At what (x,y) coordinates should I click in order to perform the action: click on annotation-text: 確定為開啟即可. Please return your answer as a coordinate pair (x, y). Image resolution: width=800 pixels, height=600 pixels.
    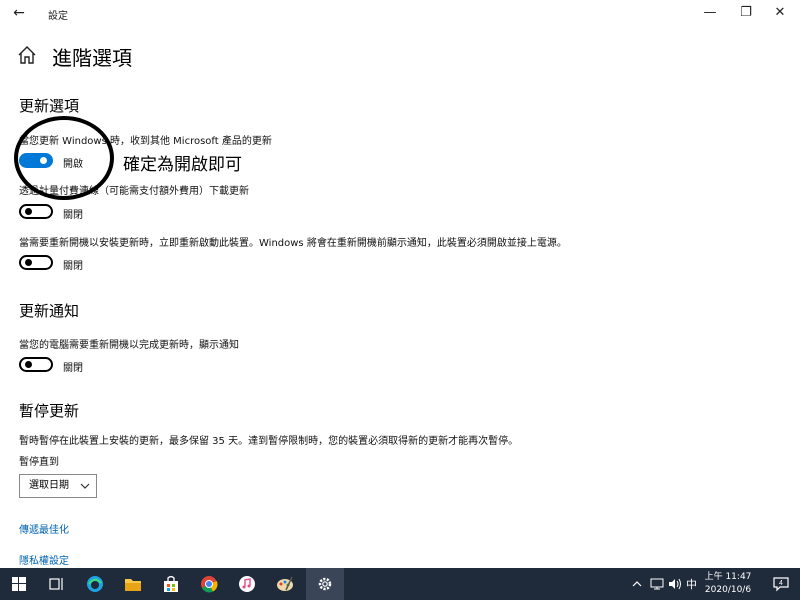
    Looking at the image, I should click on (182, 165).